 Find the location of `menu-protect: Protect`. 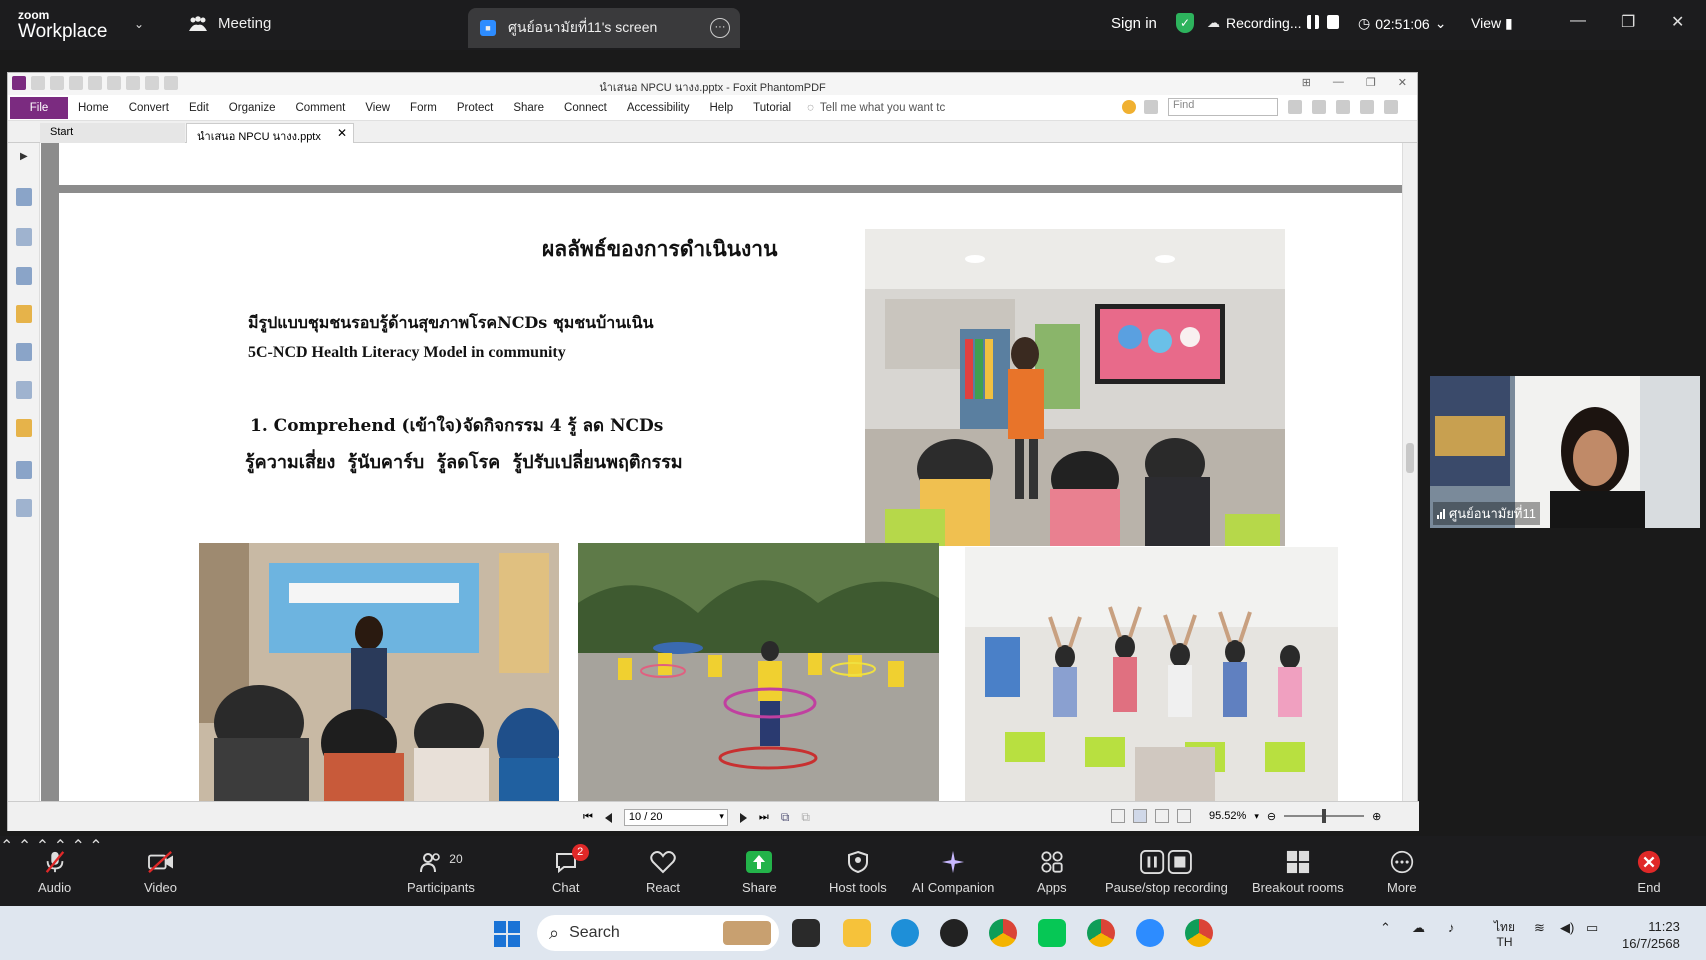

menu-protect: Protect is located at coordinates (475, 108).